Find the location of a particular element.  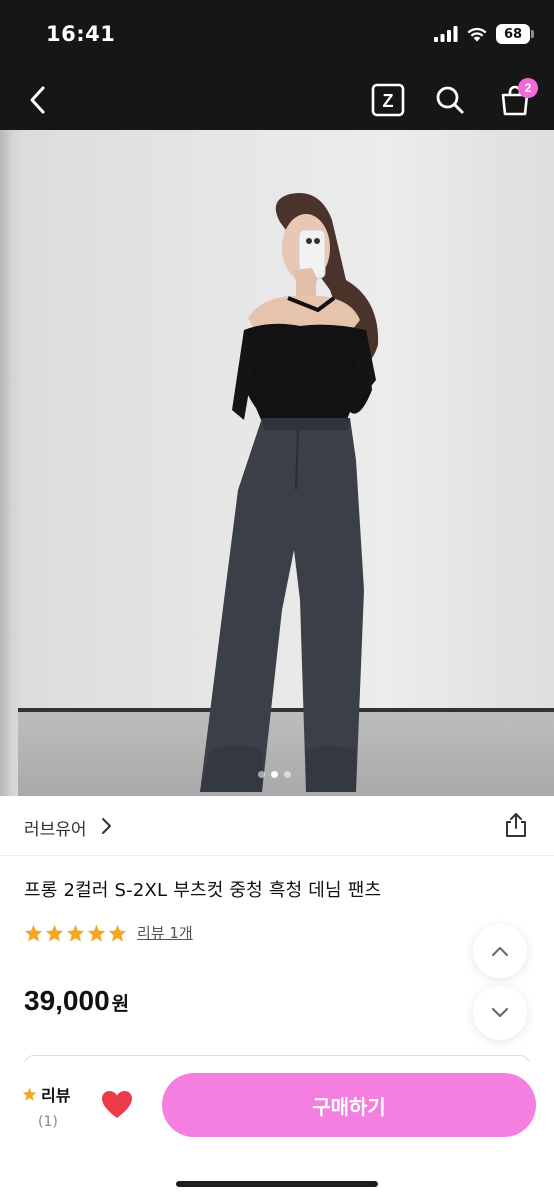

heart-icon is located at coordinates (117, 1104).